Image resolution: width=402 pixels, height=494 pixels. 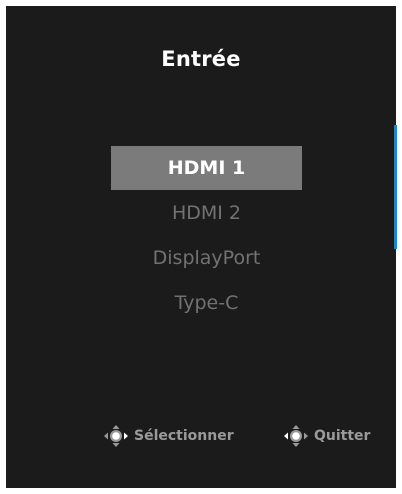 What do you see at coordinates (206, 213) in the screenshot?
I see `menu-item-hdmi-2: HDMI 2` at bounding box center [206, 213].